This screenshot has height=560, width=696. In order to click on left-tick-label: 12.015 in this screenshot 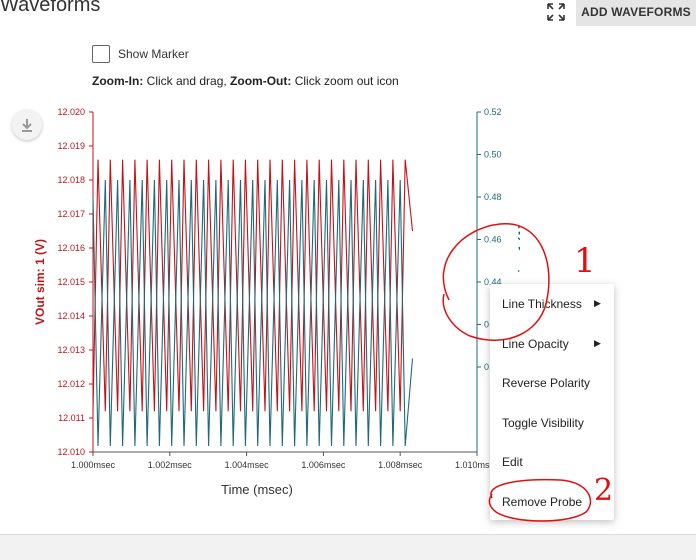, I will do `click(71, 282)`.